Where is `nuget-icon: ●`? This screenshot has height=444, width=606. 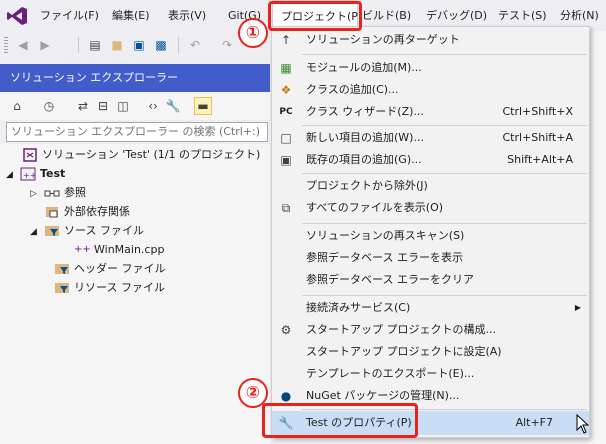
nuget-icon: ● is located at coordinates (286, 396).